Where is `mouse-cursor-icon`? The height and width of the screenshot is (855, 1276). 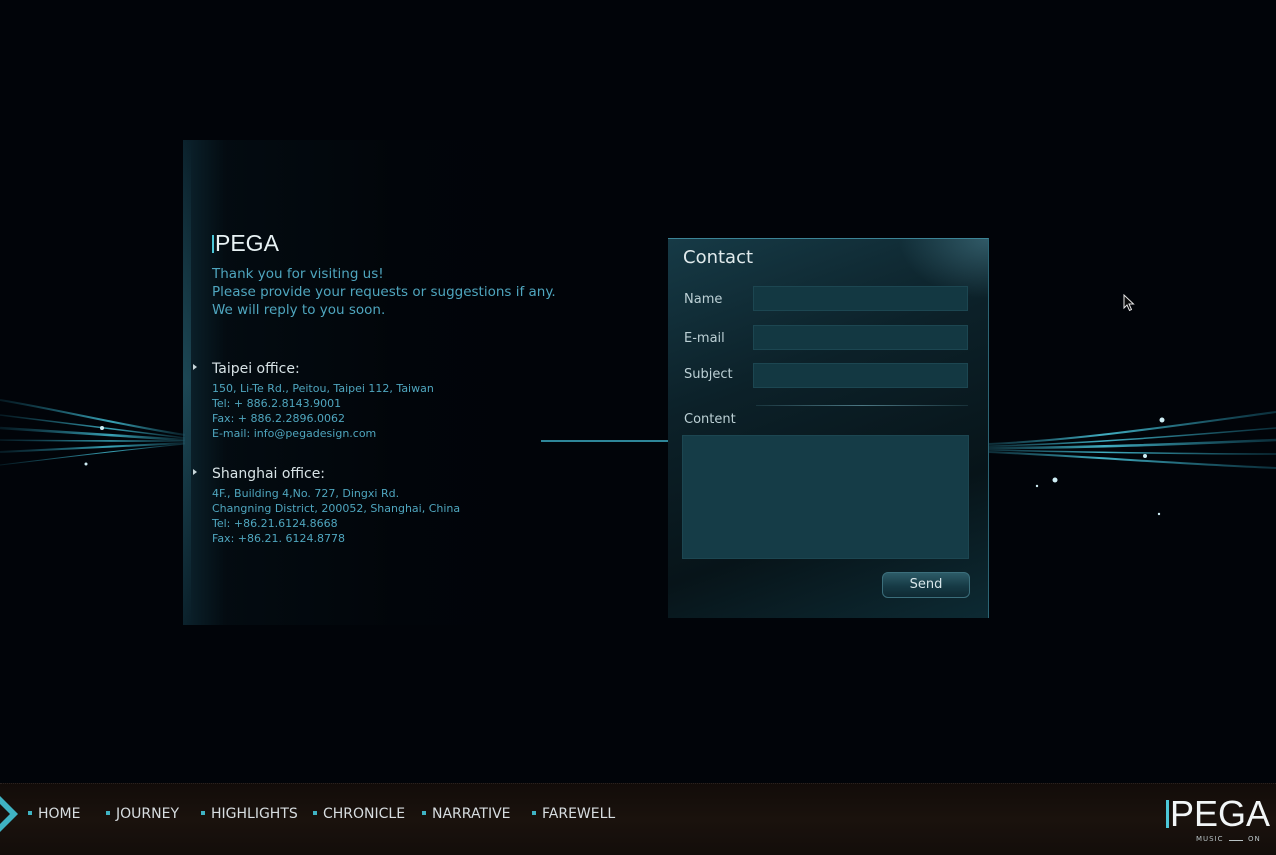
mouse-cursor-icon is located at coordinates (1129, 303).